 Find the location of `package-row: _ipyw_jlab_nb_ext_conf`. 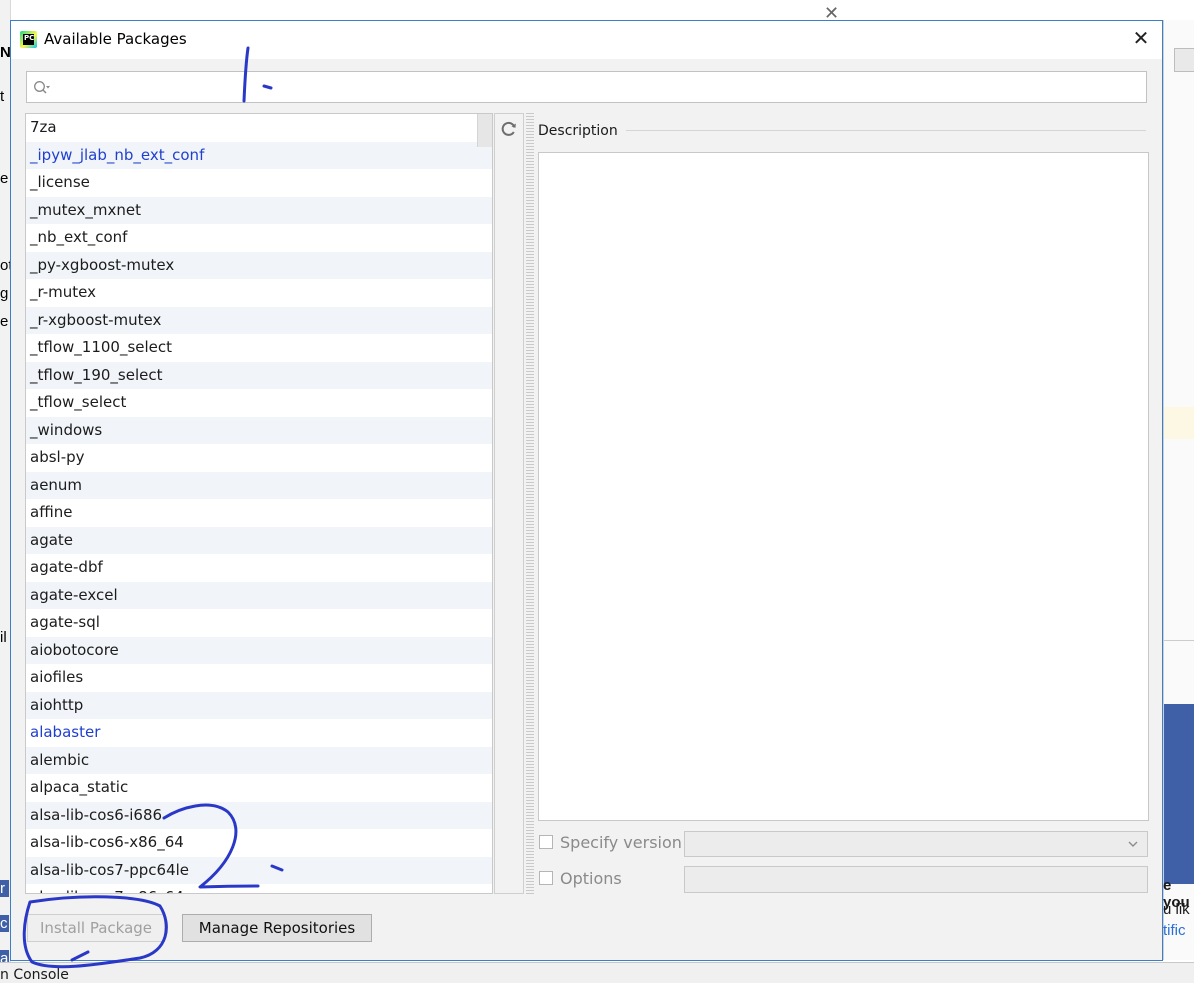

package-row: _ipyw_jlab_nb_ext_conf is located at coordinates (259, 155).